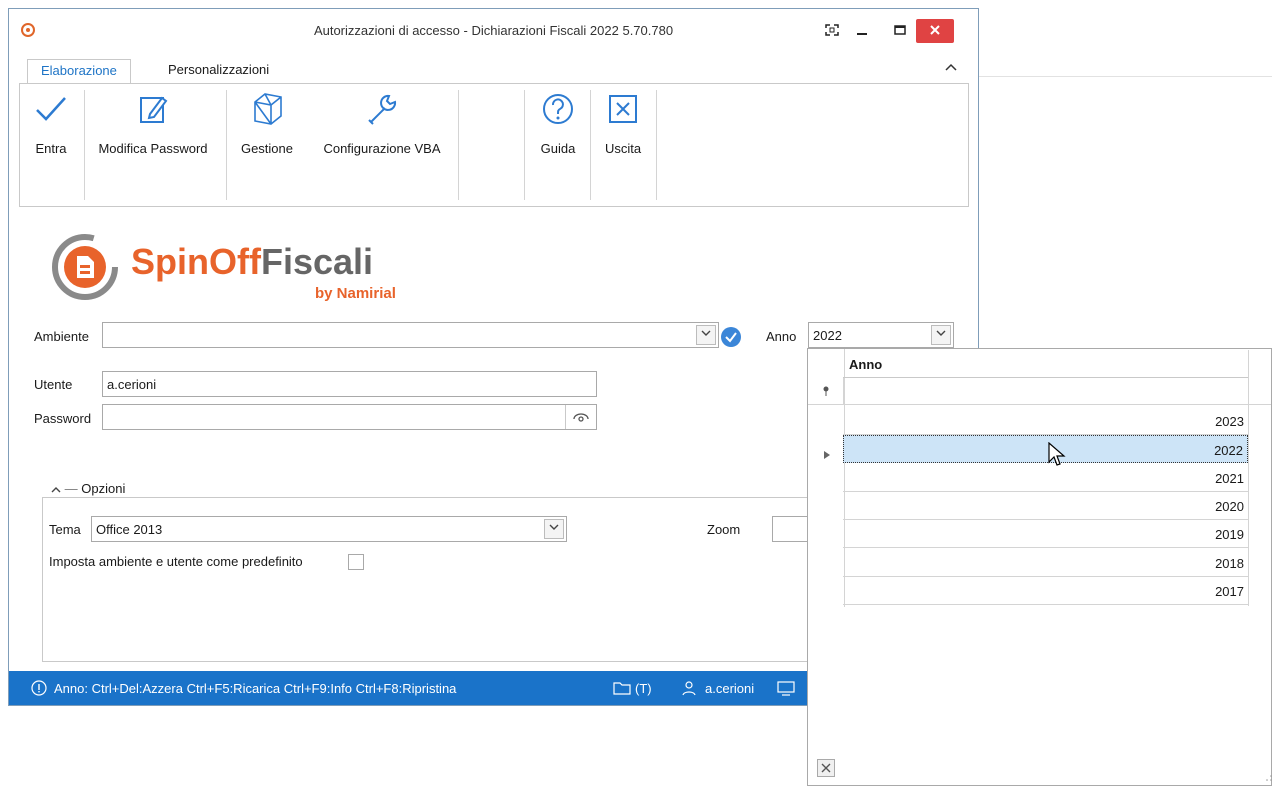 Image resolution: width=1272 pixels, height=786 pixels. I want to click on entra-label: Entra, so click(51, 148).